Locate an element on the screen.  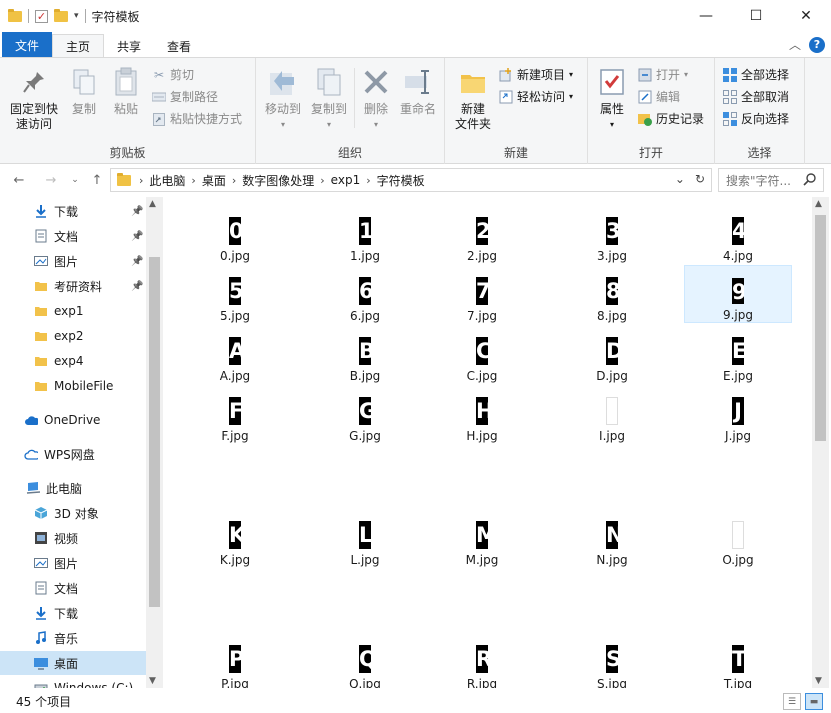
qat-dropdown-icon: ▾ is located at coordinates (76, 16).